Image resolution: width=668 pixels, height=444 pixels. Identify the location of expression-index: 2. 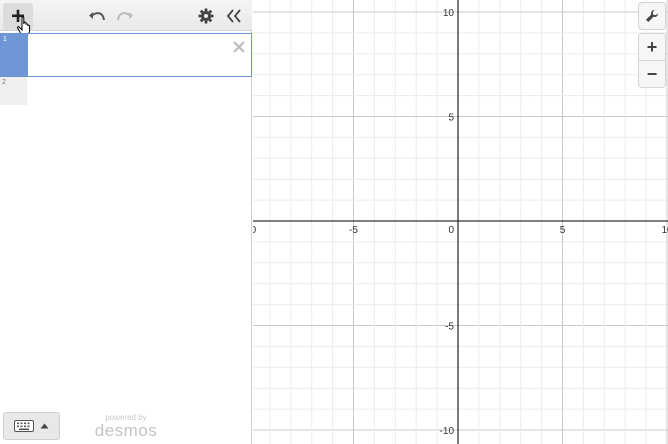
(4, 82).